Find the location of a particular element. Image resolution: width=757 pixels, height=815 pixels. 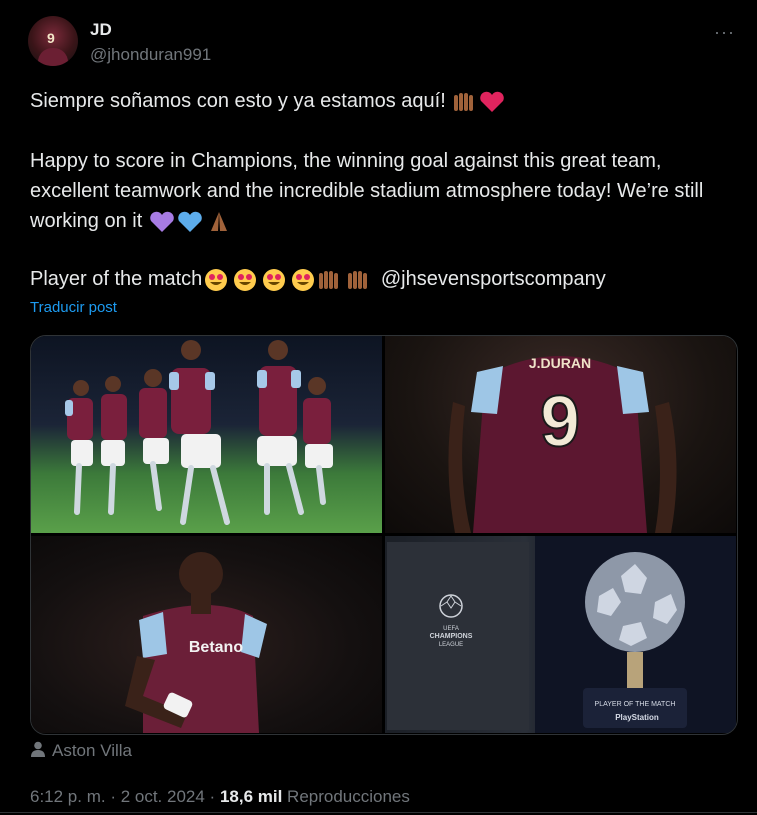

photo-player-celebrating: Betano is located at coordinates (206, 634).